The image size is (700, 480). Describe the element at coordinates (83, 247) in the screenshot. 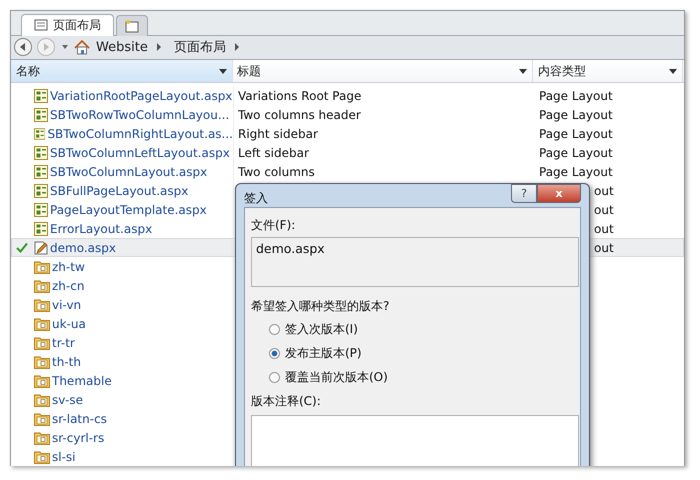

I see `file-name: demo.aspx` at that location.